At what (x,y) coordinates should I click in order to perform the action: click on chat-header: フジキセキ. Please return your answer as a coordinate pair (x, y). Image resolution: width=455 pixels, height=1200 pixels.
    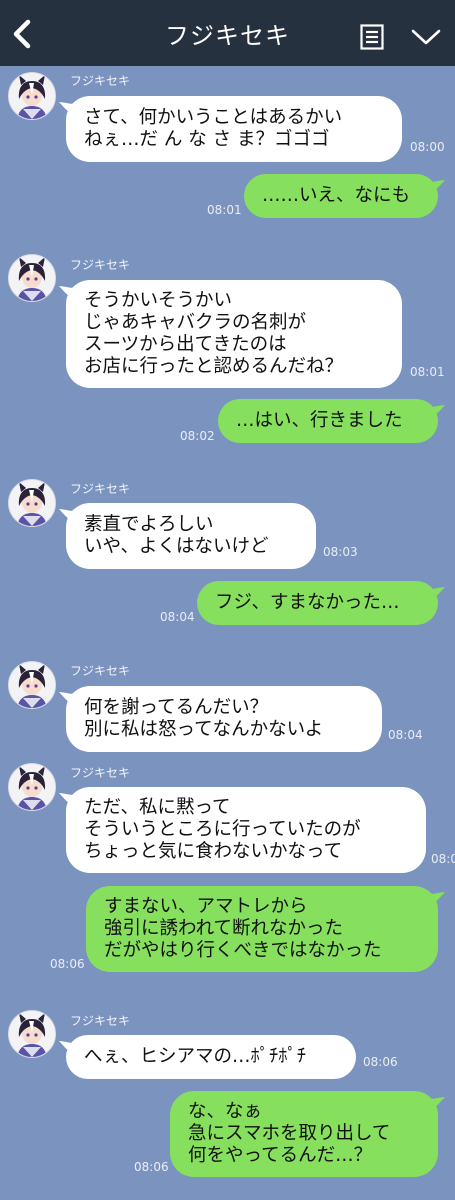
    Looking at the image, I should click on (227, 33).